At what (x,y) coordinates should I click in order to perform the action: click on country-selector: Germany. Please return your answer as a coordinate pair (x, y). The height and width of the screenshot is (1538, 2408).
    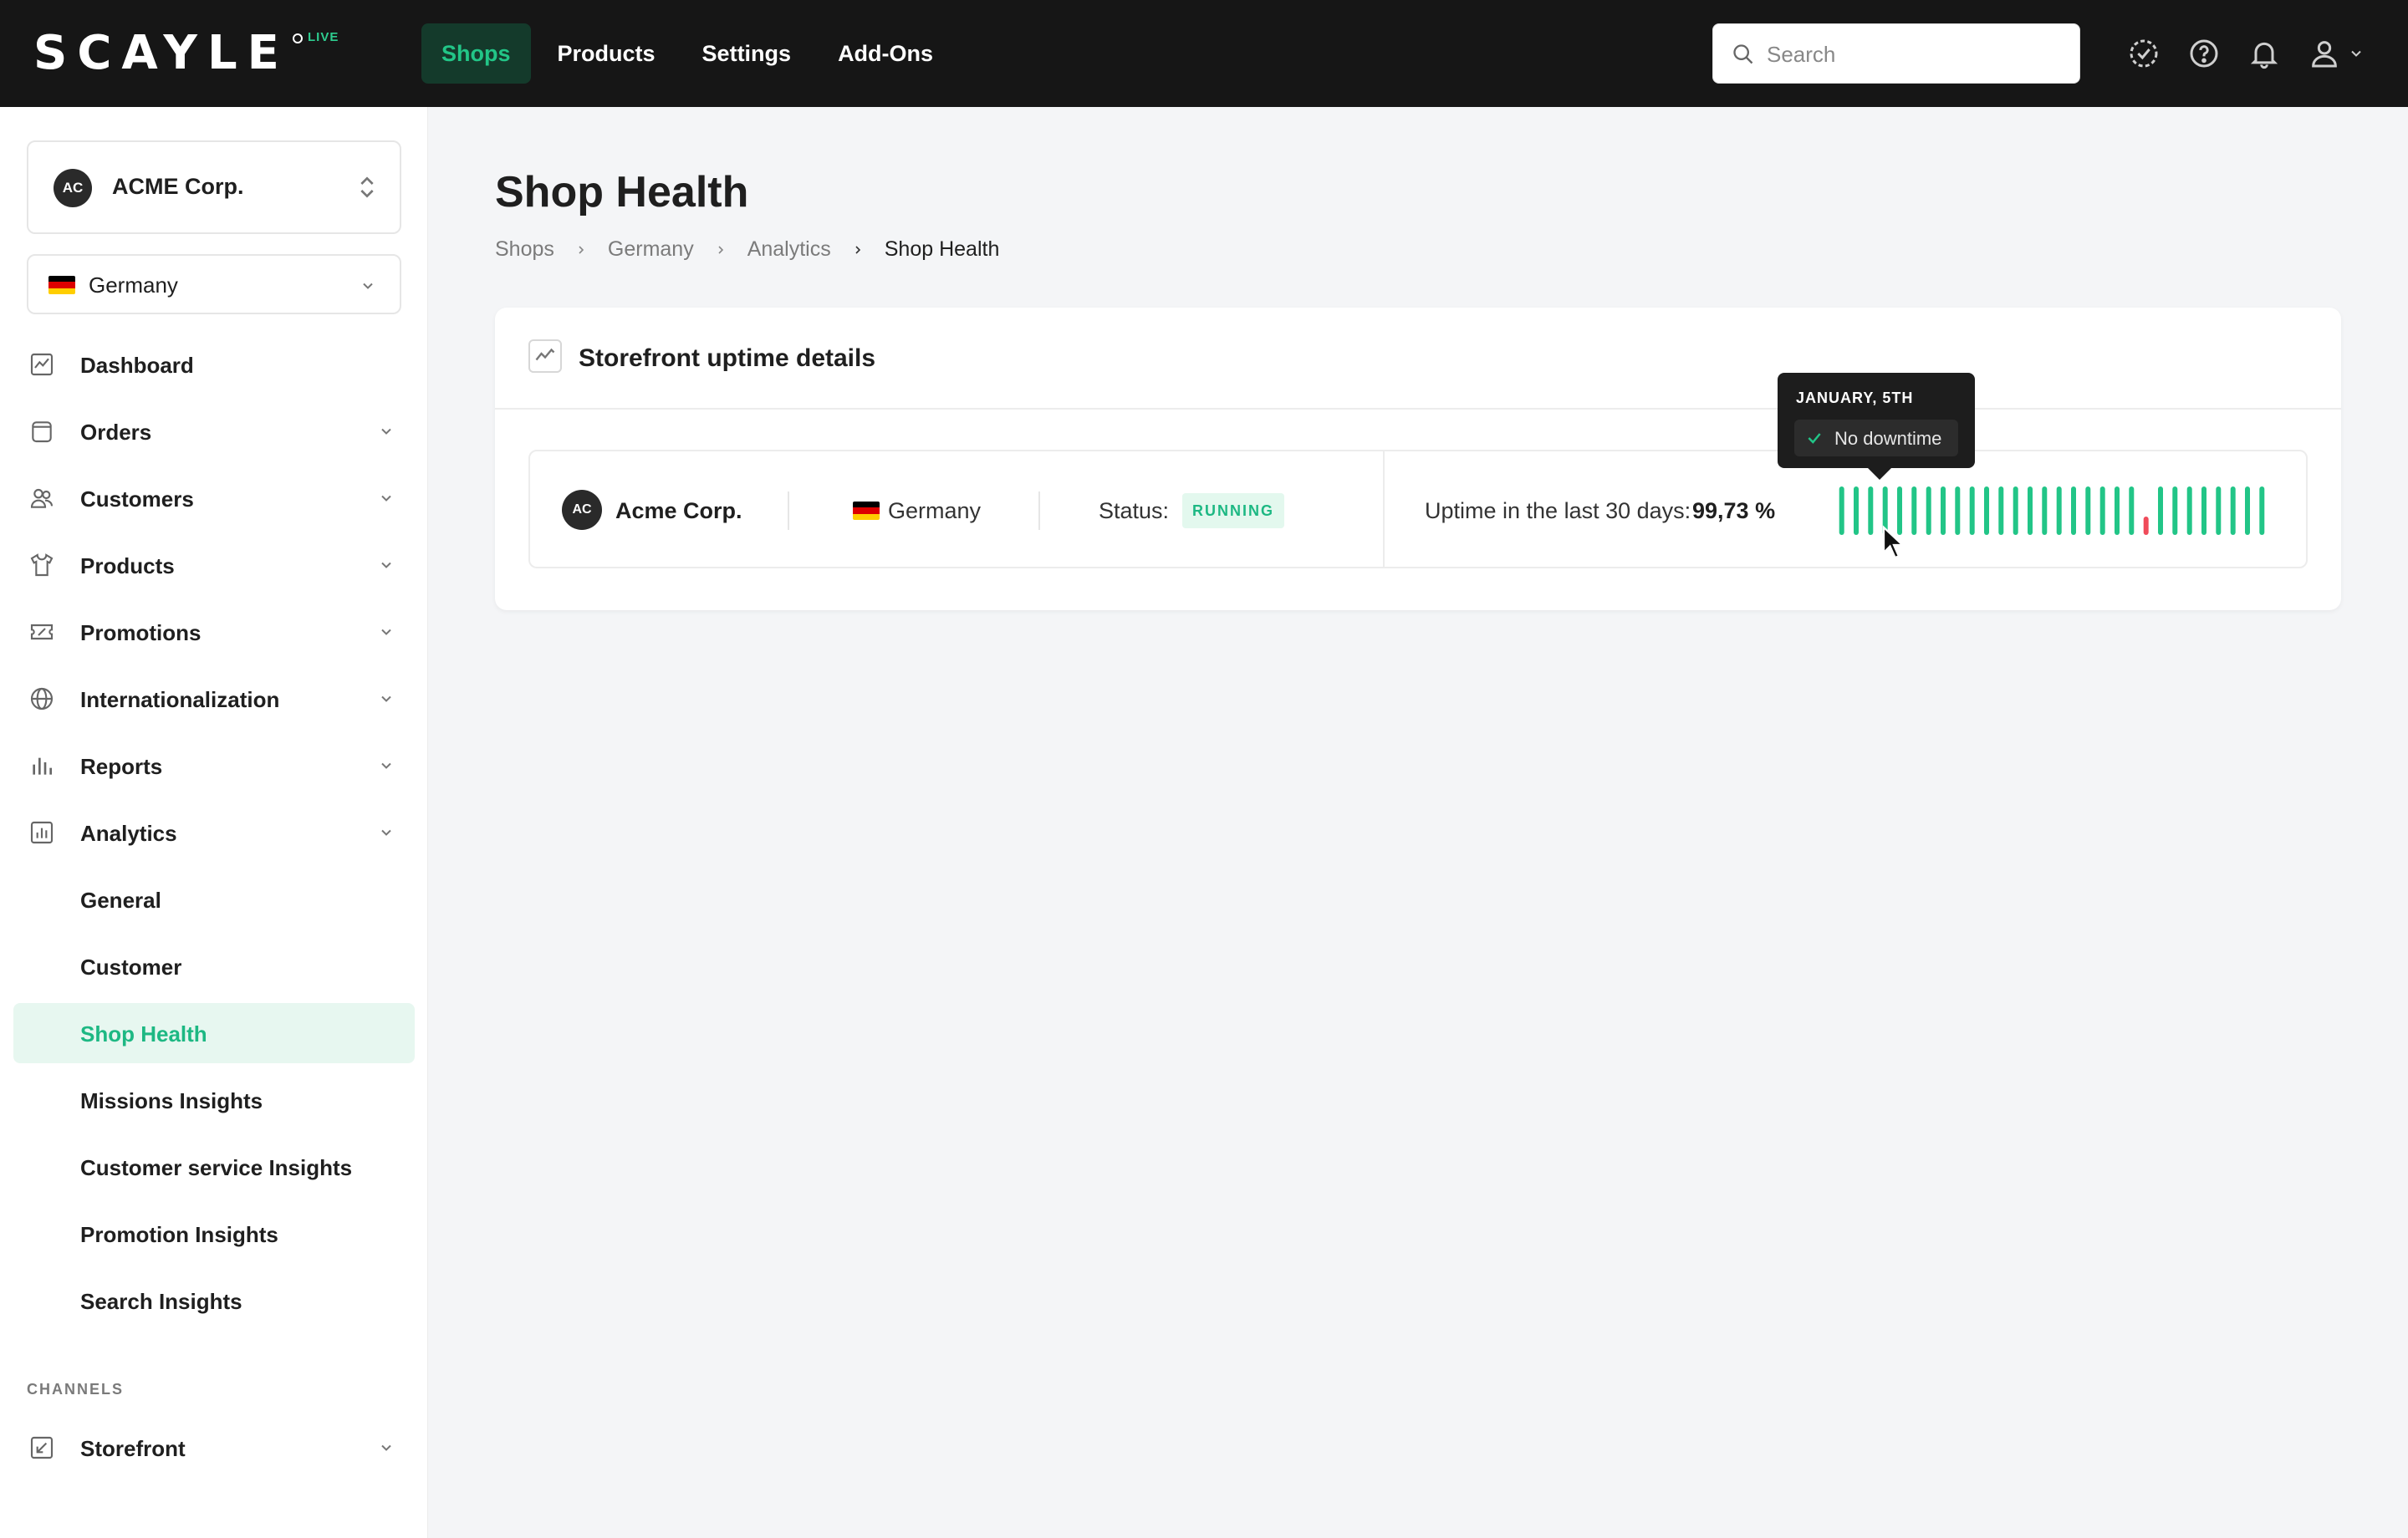
    Looking at the image, I should click on (214, 284).